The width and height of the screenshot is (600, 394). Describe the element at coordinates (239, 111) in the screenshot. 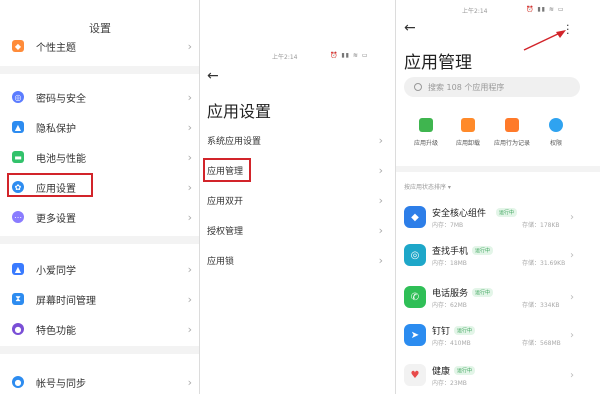

I see `page-title: 应用设置` at that location.